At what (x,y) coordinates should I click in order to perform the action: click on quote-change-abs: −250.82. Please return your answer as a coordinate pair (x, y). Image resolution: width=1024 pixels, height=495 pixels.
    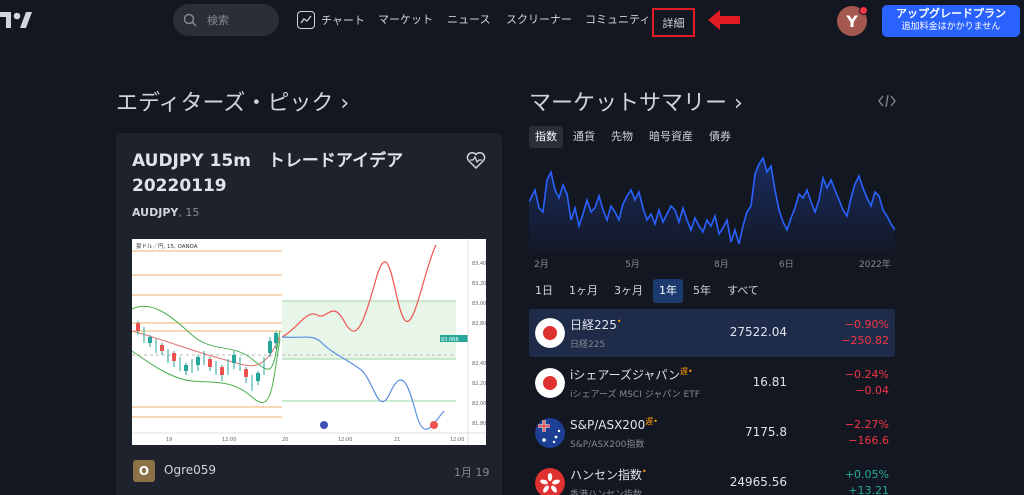
    Looking at the image, I should click on (865, 340).